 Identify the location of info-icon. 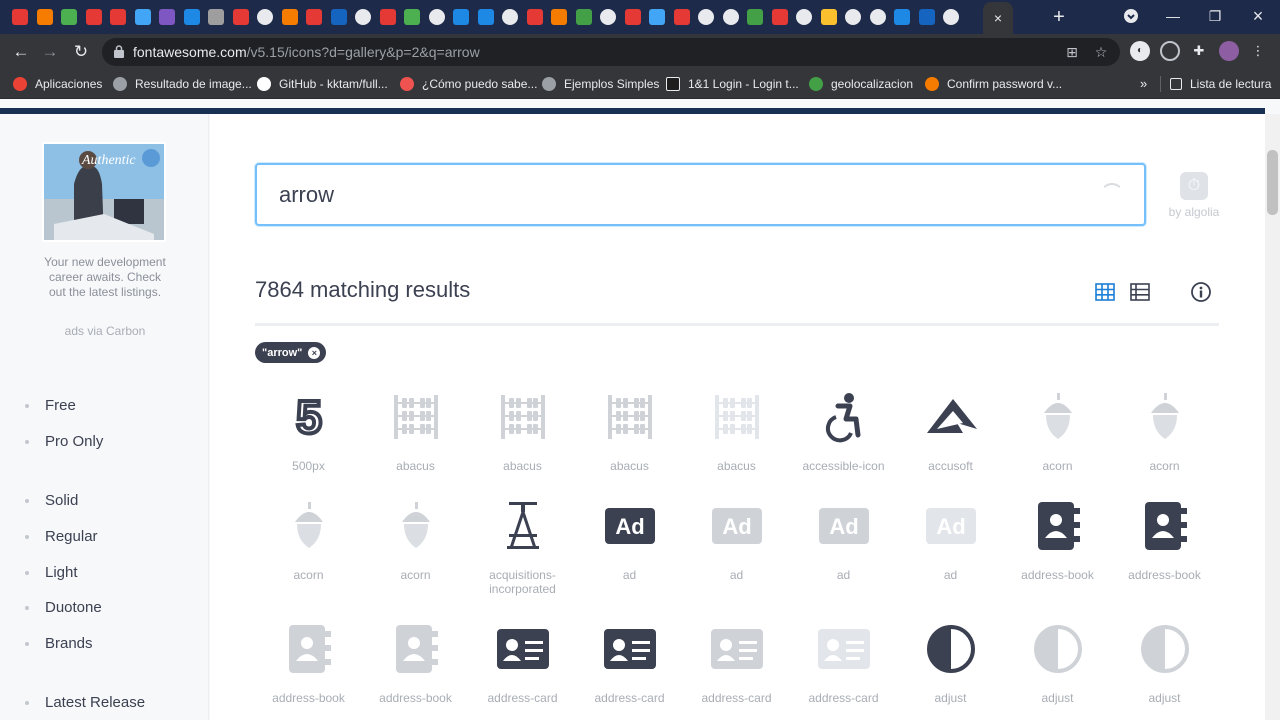
(1201, 292).